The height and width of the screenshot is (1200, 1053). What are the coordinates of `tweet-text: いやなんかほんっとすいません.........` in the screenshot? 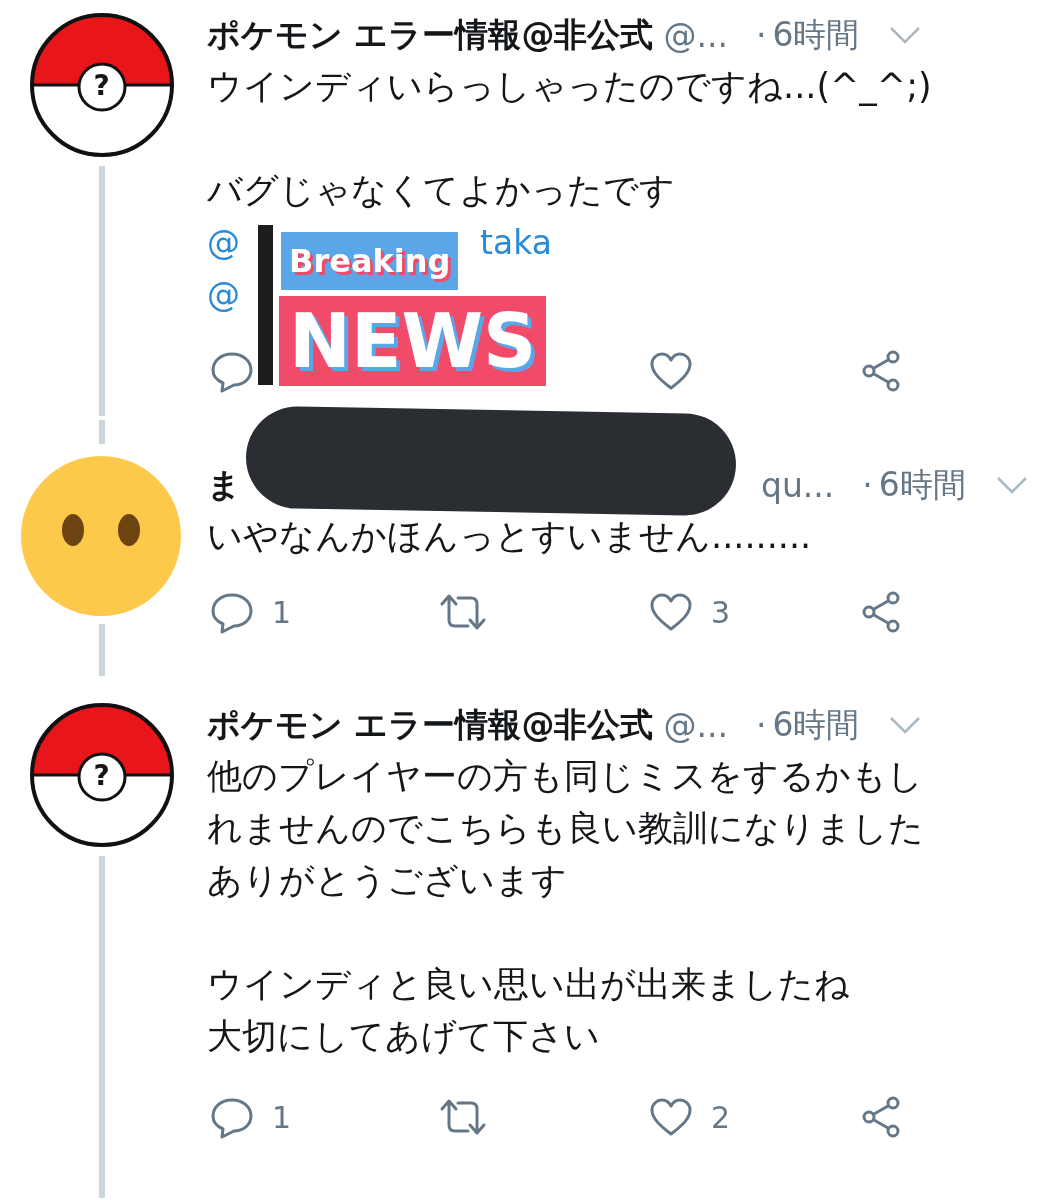 It's located at (510, 536).